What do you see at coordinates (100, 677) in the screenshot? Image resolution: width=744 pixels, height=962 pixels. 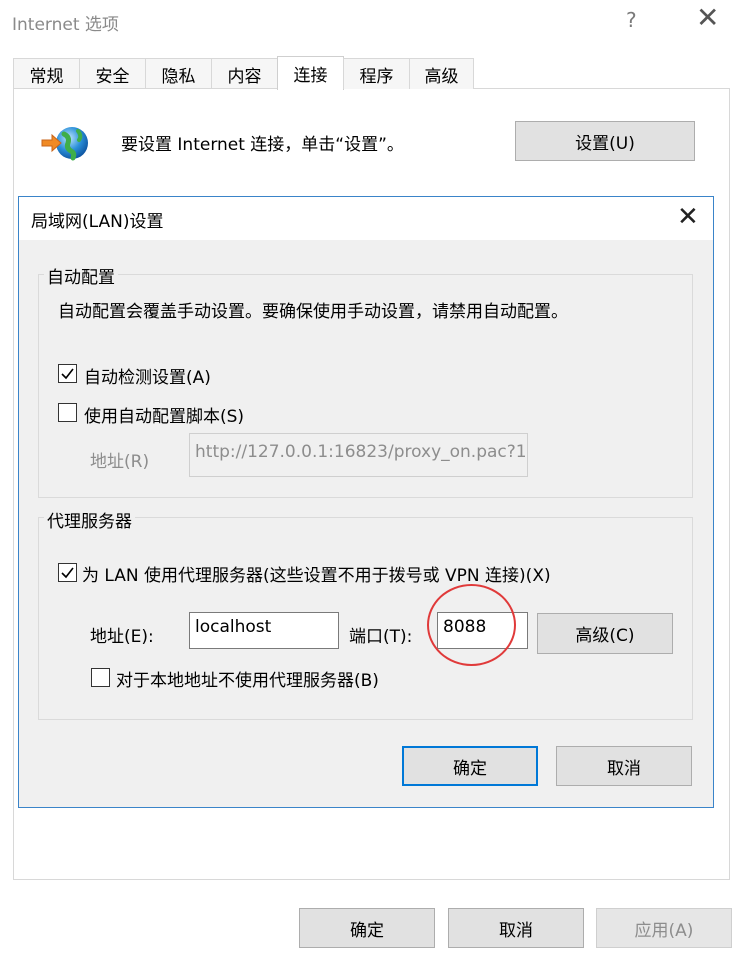 I see `bypass-local-checkbox` at bounding box center [100, 677].